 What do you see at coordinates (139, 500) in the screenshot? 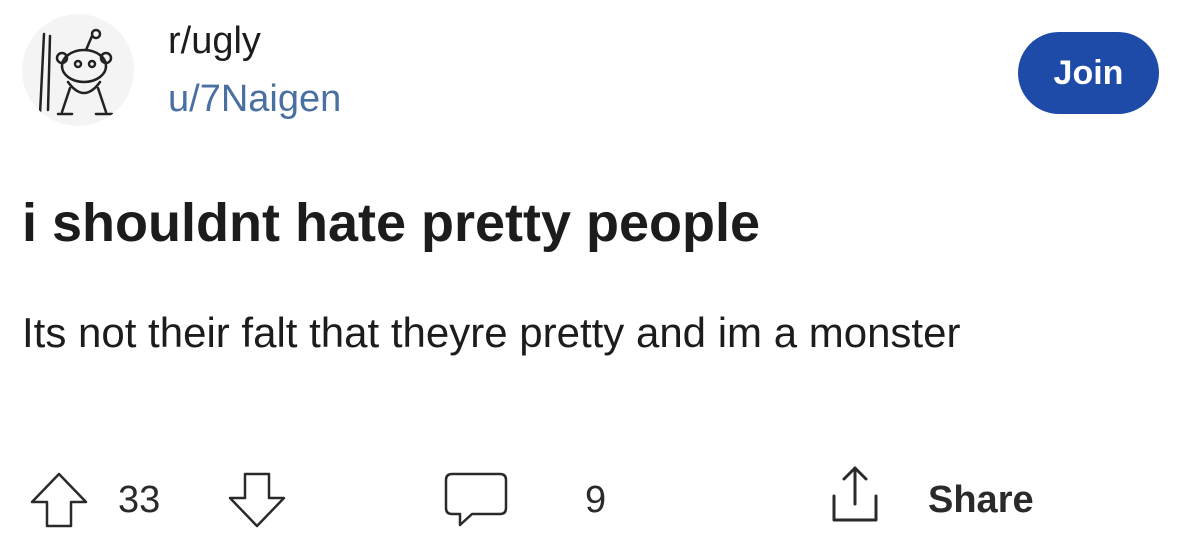
I see `vote-count: 33` at bounding box center [139, 500].